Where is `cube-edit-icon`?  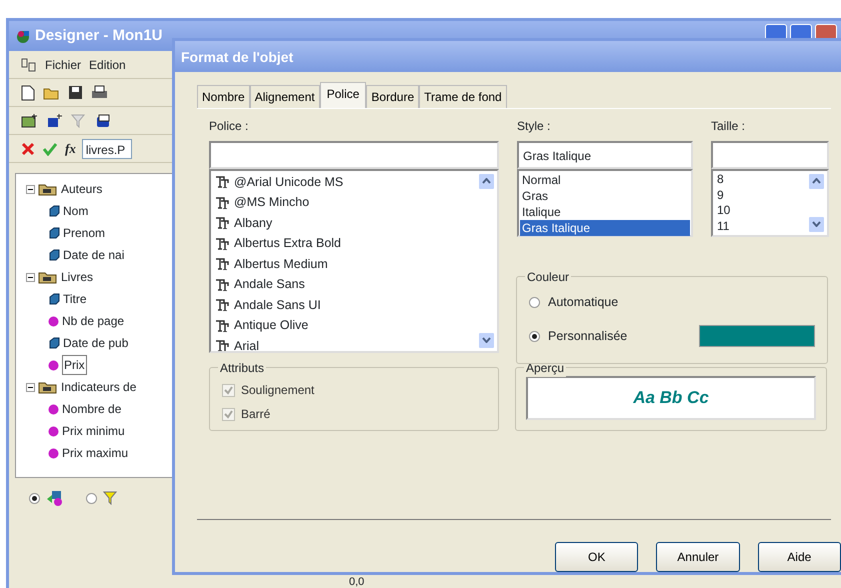
cube-edit-icon is located at coordinates (103, 120).